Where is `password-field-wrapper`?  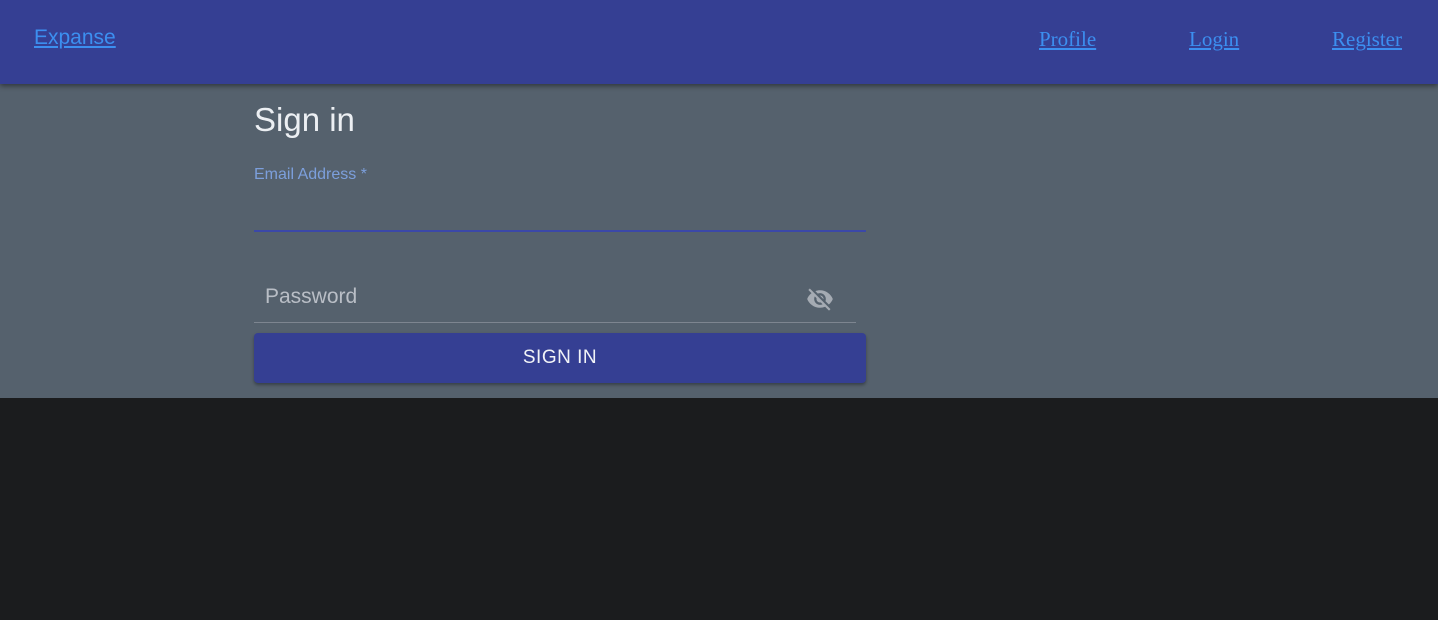 password-field-wrapper is located at coordinates (555, 297).